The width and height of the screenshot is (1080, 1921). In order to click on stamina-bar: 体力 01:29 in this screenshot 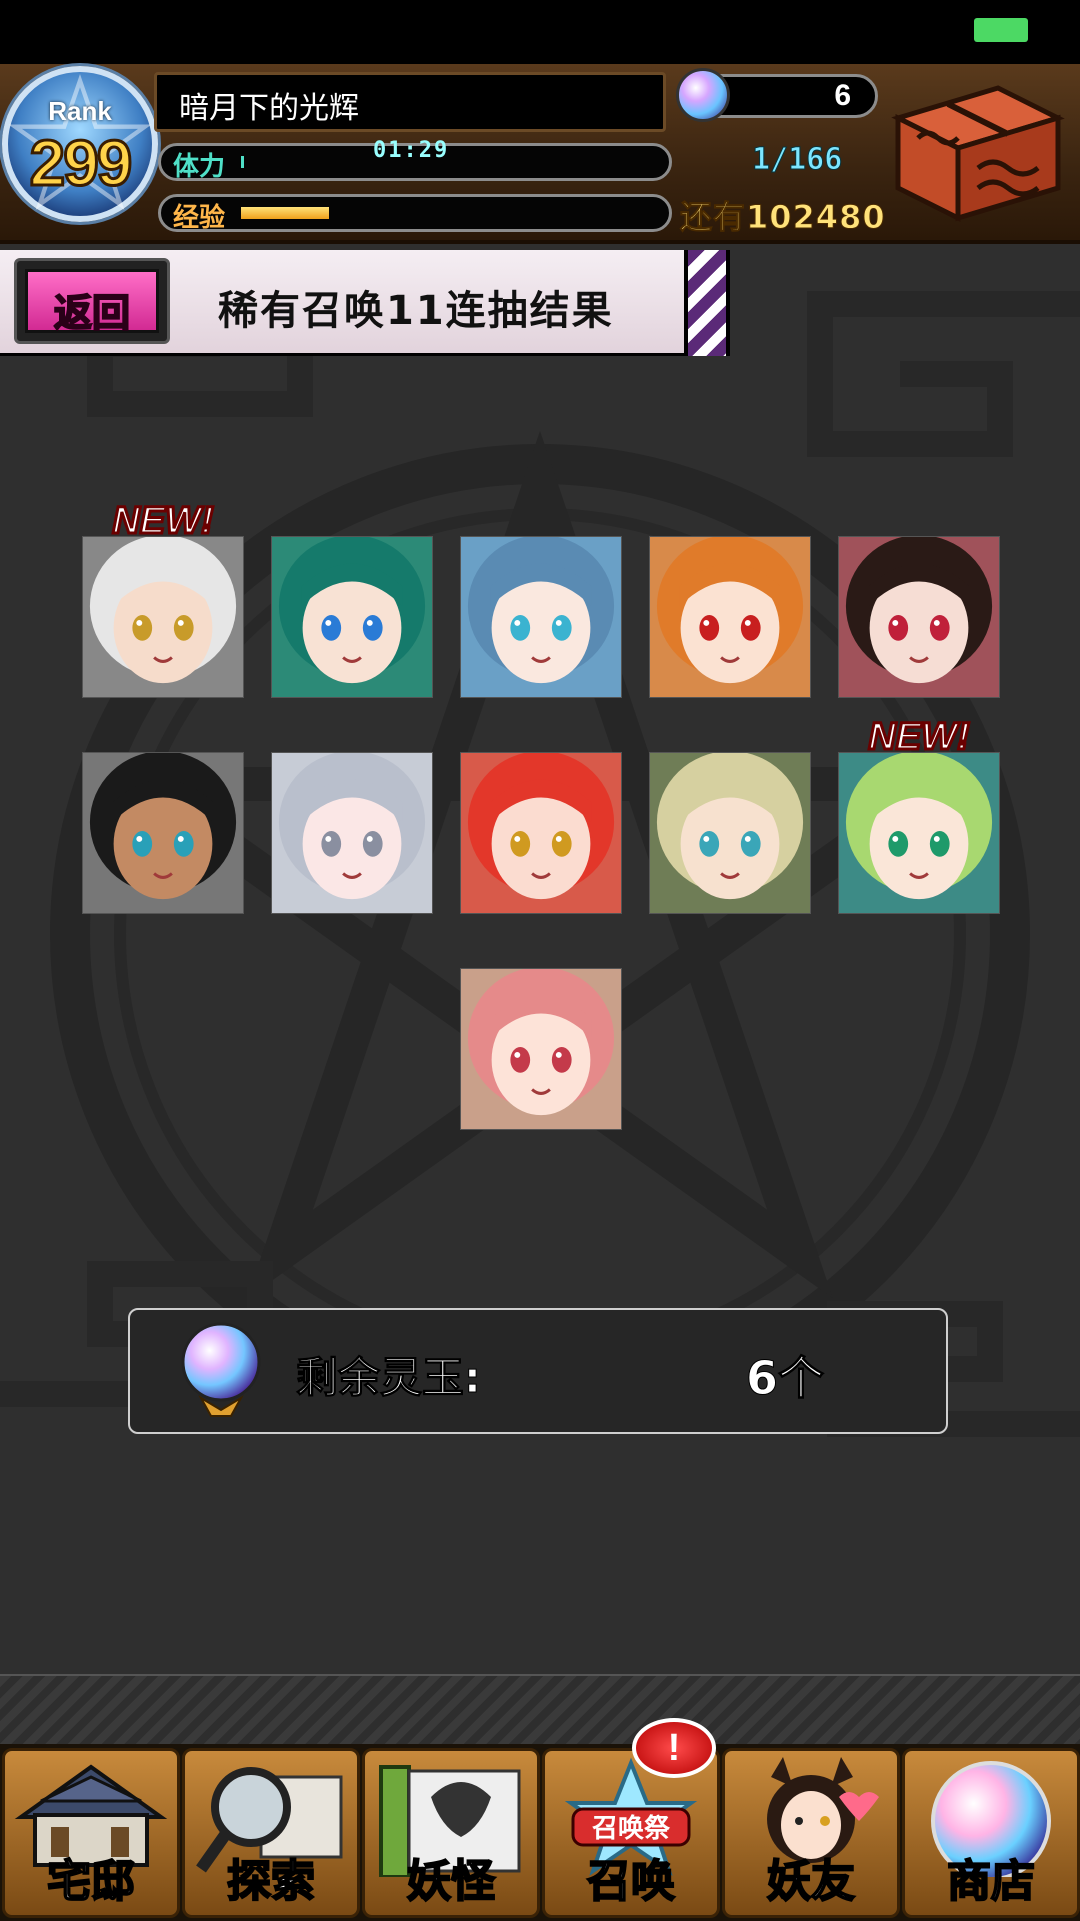, I will do `click(415, 160)`.